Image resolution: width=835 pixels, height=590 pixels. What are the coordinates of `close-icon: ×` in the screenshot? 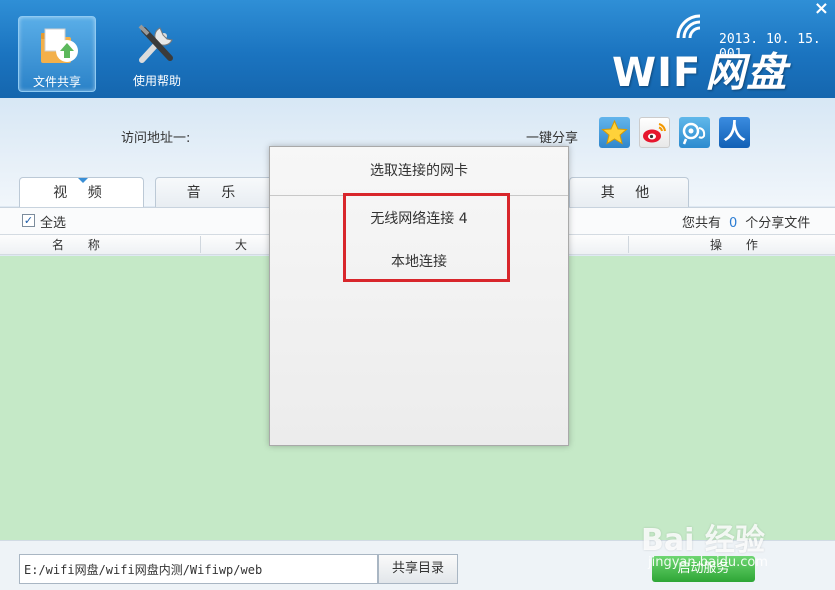 It's located at (821, 9).